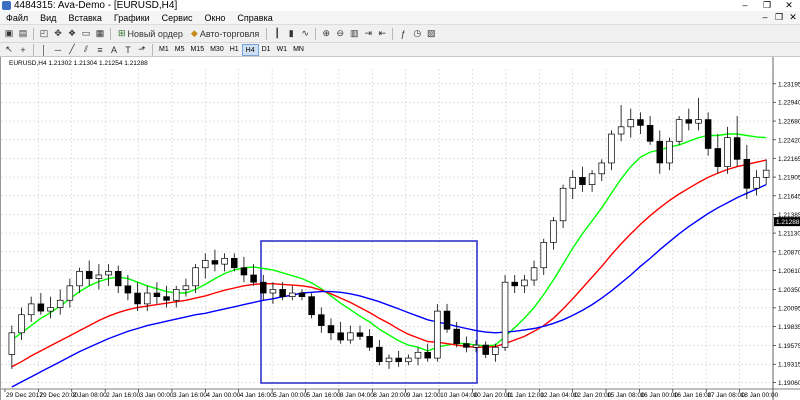 This screenshot has height=400, width=800. What do you see at coordinates (44, 34) in the screenshot?
I see `market-watch-icon: ◰` at bounding box center [44, 34].